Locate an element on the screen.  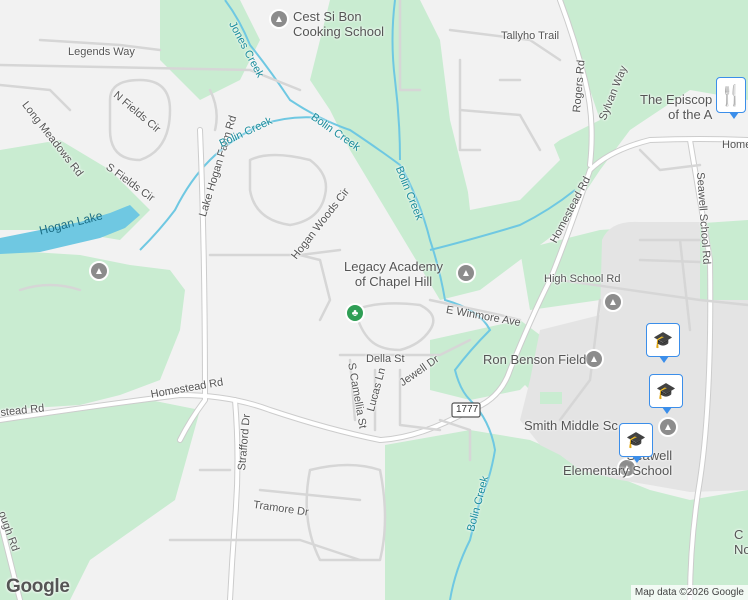
road-della: Della St is located at coordinates (385, 359).